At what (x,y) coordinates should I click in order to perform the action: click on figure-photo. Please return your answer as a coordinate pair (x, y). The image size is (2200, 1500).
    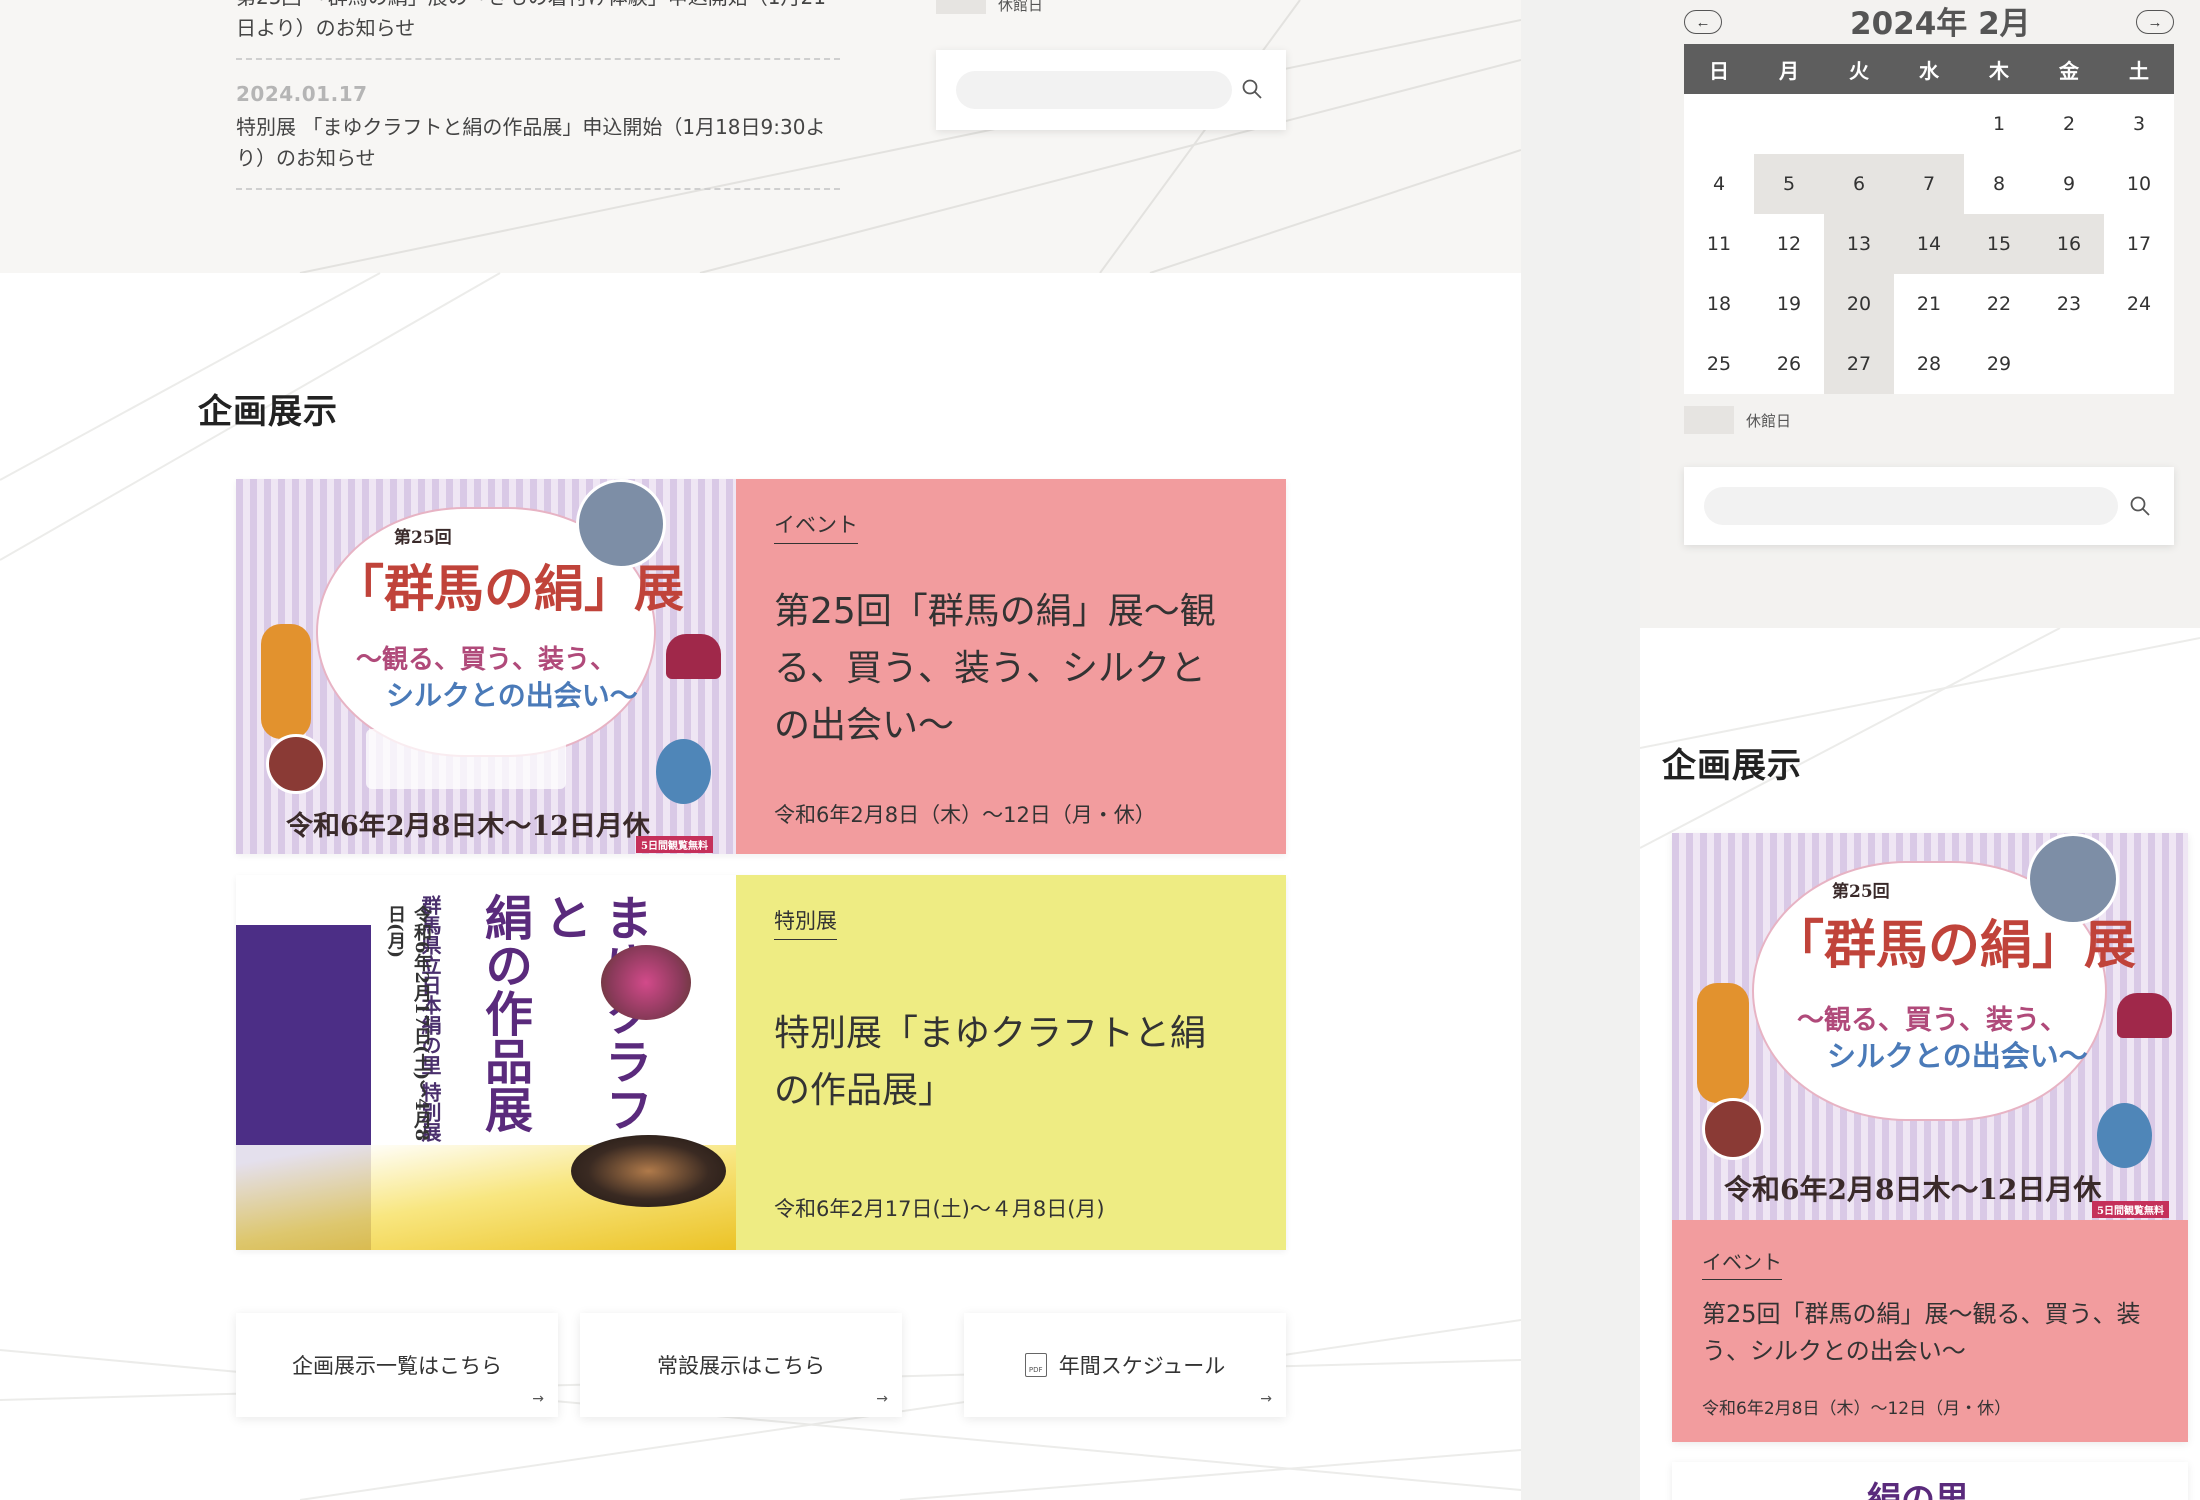
    Looking at the image, I should click on (1733, 1129).